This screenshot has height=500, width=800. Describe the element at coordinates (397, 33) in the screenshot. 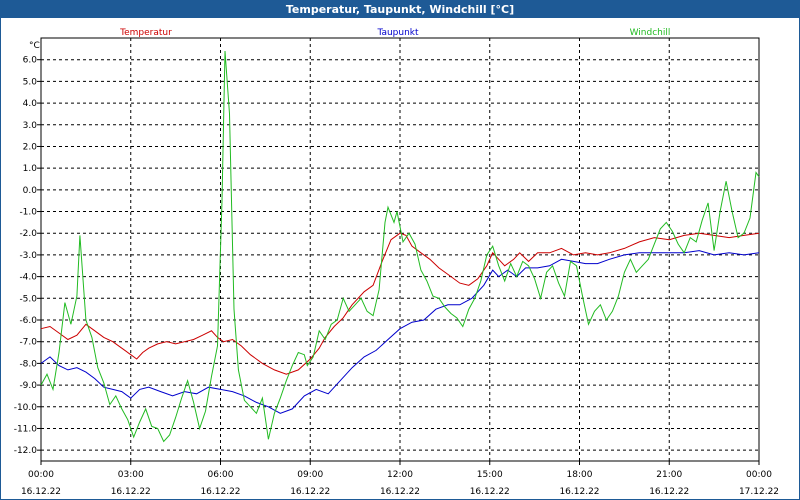

I see `legend-taupunkt: Taupunkt` at that location.